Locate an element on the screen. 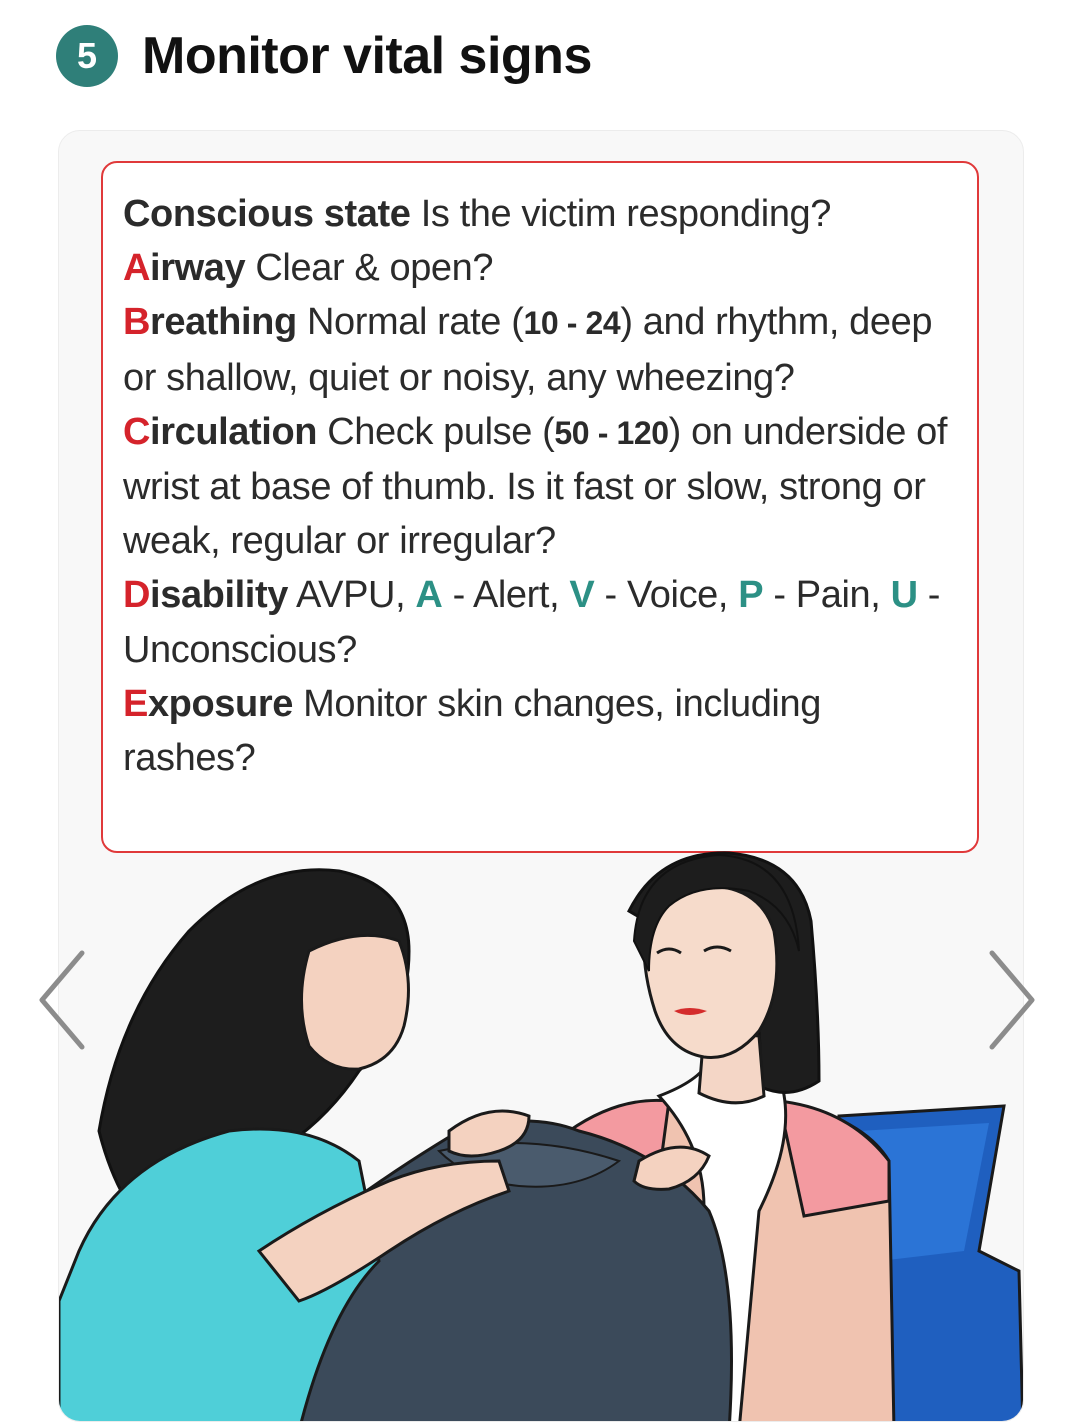 This screenshot has height=1422, width=1079. avpu-v-text: - Voice, is located at coordinates (666, 595).